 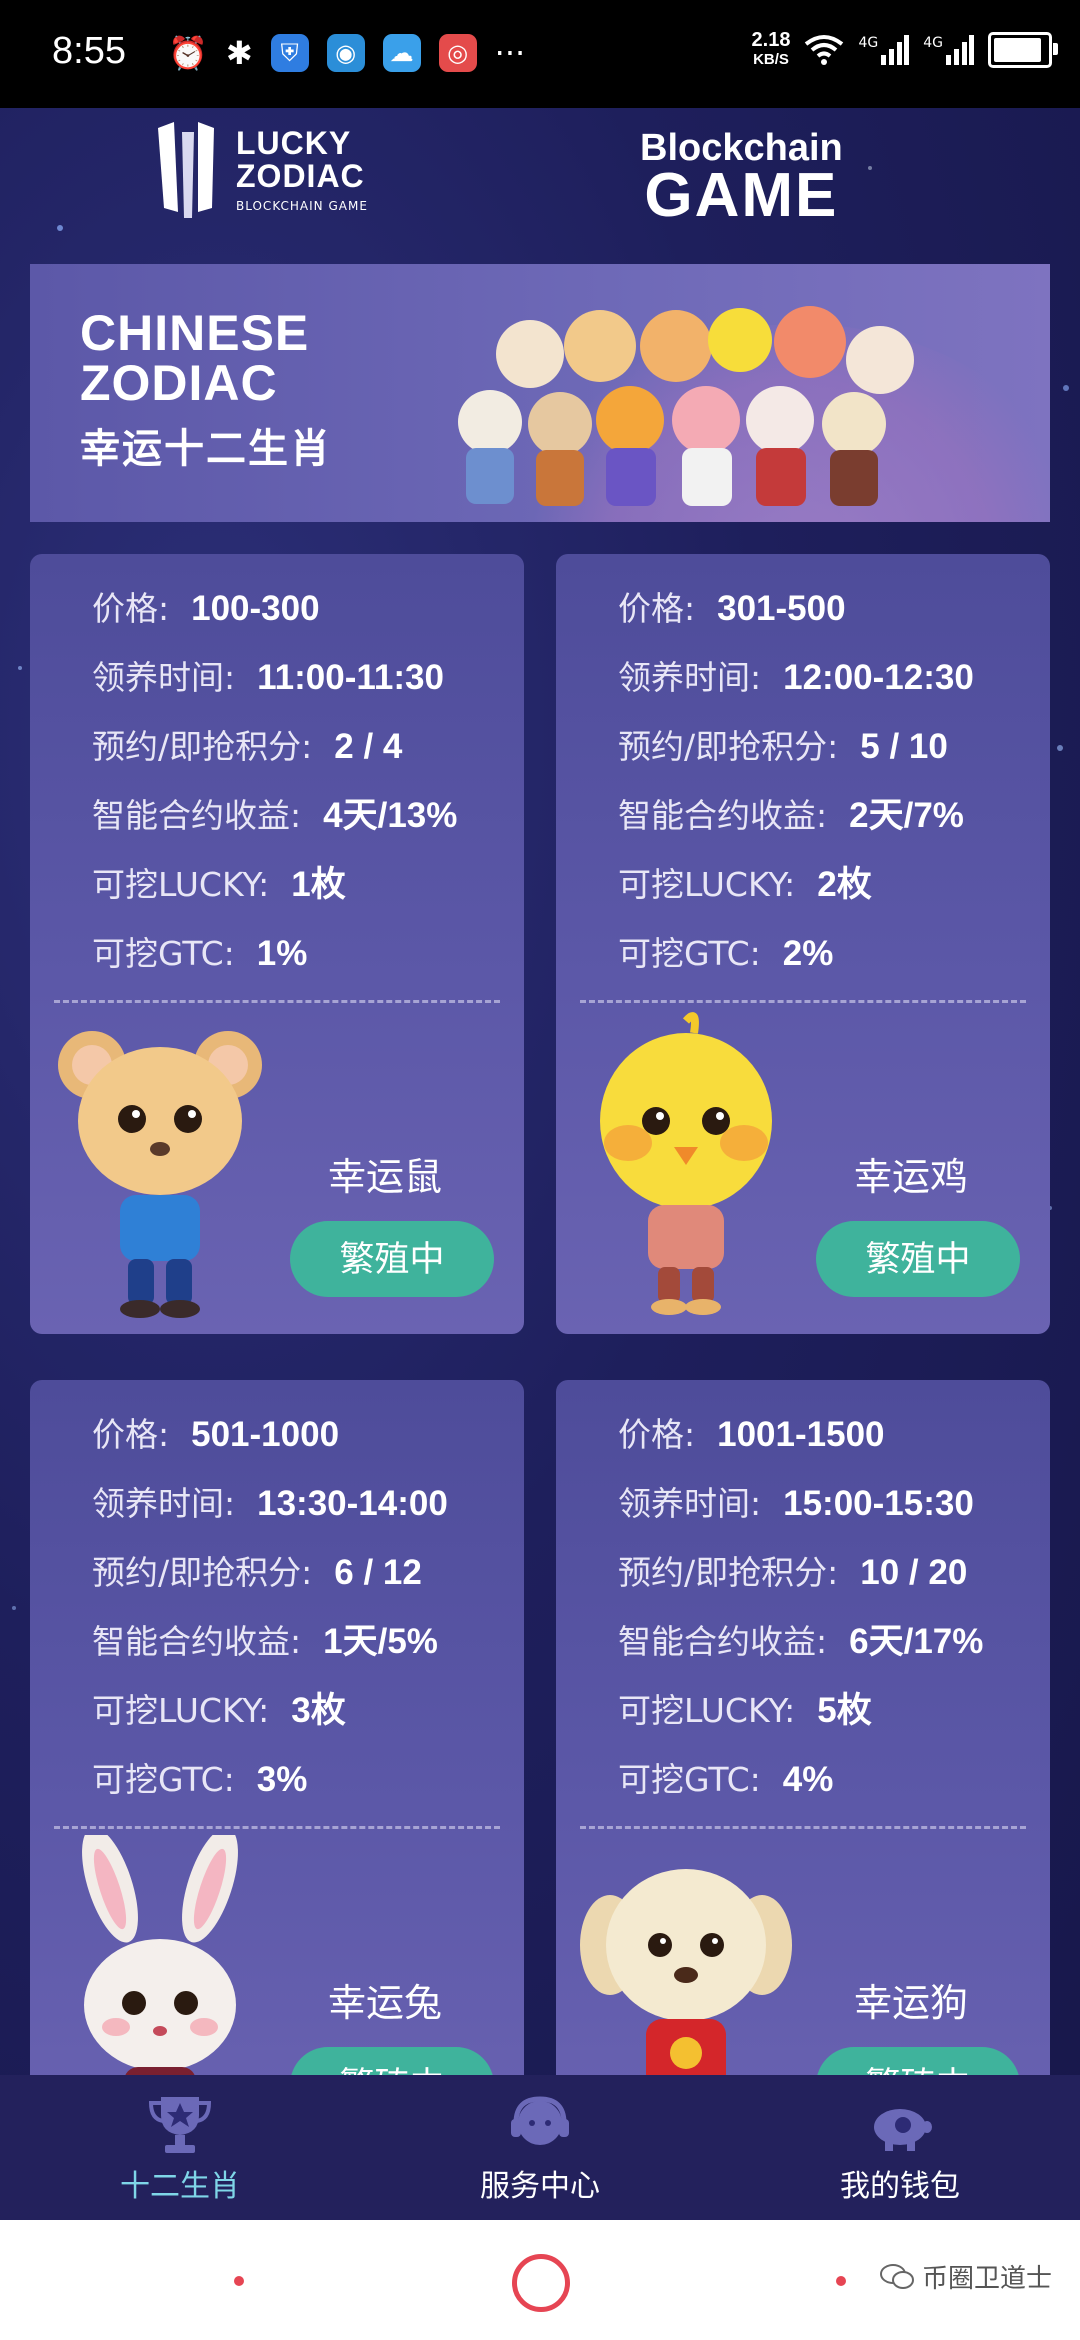 What do you see at coordinates (808, 1779) in the screenshot?
I see `gtc-value: 4%` at bounding box center [808, 1779].